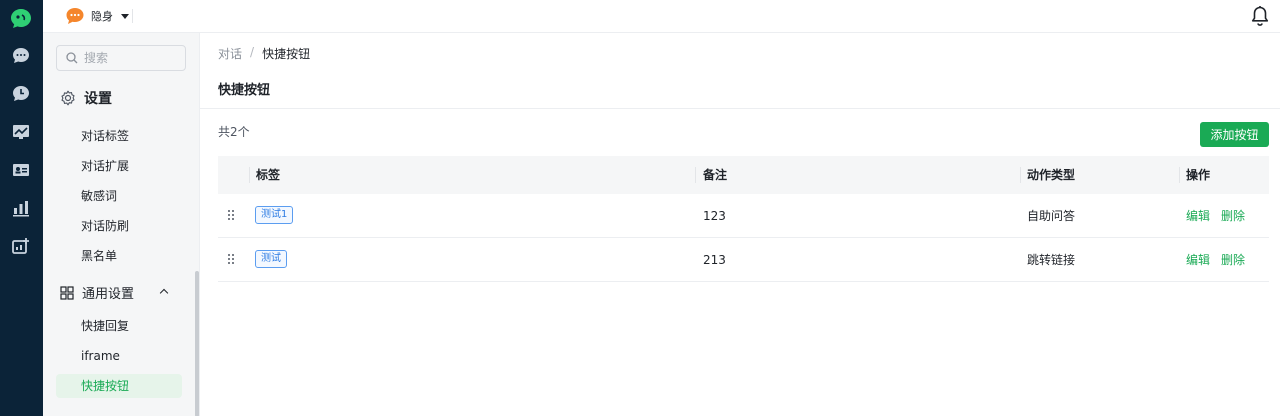 This screenshot has width=1280, height=416. Describe the element at coordinates (268, 175) in the screenshot. I see `column-header-tag: 标签` at that location.